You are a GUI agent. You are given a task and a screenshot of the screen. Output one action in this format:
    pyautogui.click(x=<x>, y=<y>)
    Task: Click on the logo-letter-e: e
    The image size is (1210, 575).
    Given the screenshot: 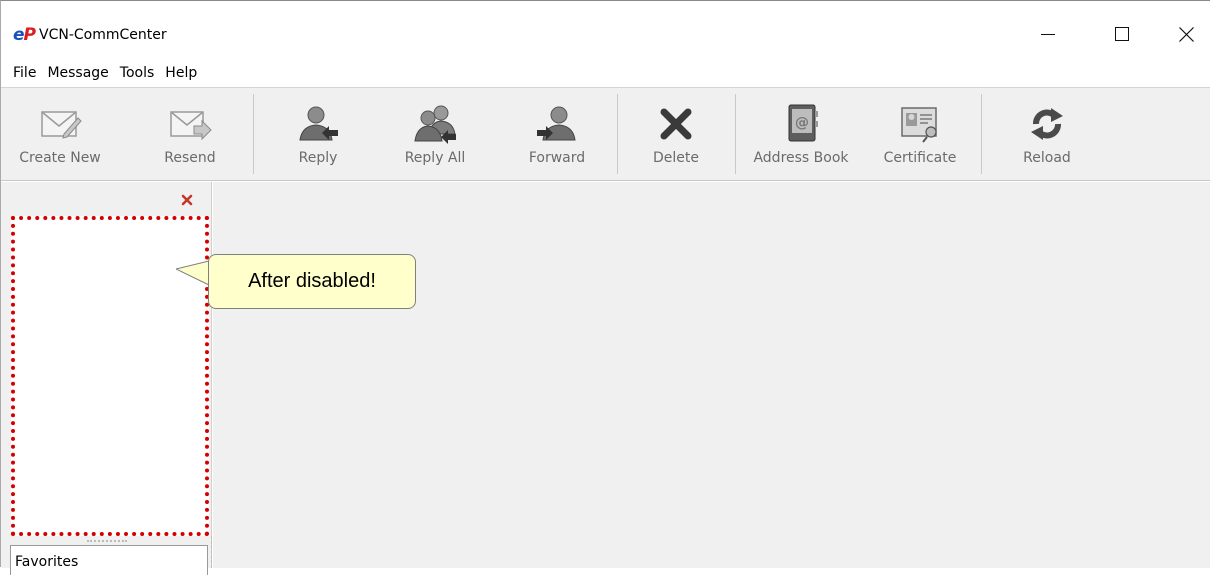 What is the action you would take?
    pyautogui.click(x=18, y=35)
    